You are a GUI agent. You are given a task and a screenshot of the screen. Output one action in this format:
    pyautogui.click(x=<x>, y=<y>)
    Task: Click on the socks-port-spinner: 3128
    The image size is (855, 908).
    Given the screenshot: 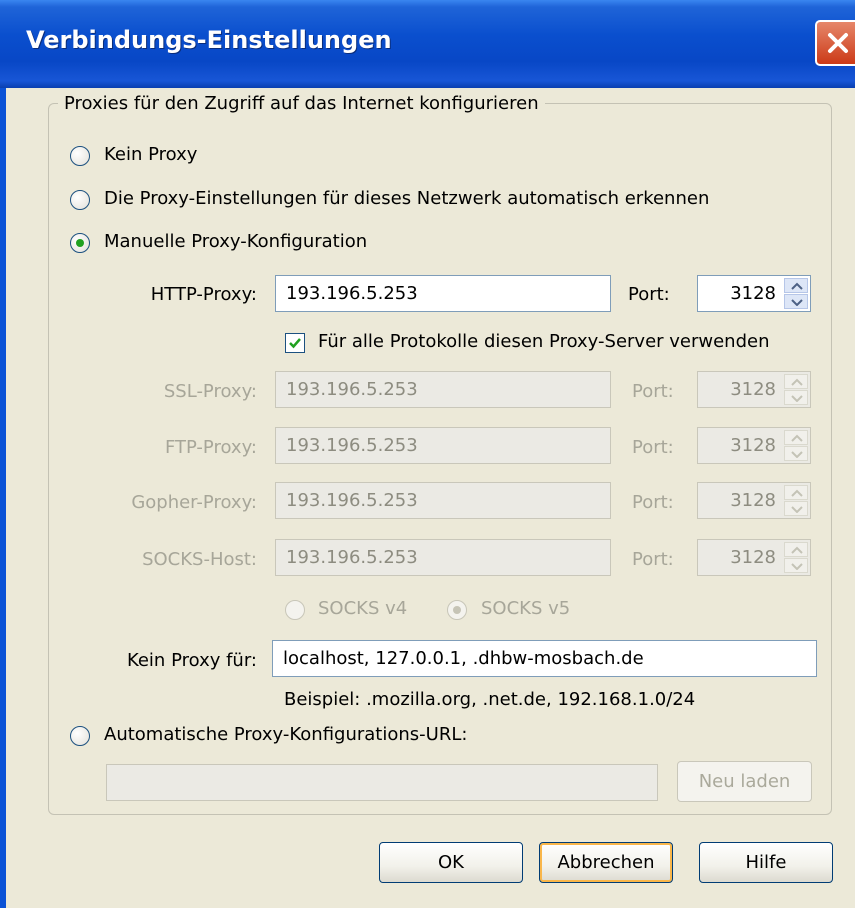 What is the action you would take?
    pyautogui.click(x=754, y=557)
    